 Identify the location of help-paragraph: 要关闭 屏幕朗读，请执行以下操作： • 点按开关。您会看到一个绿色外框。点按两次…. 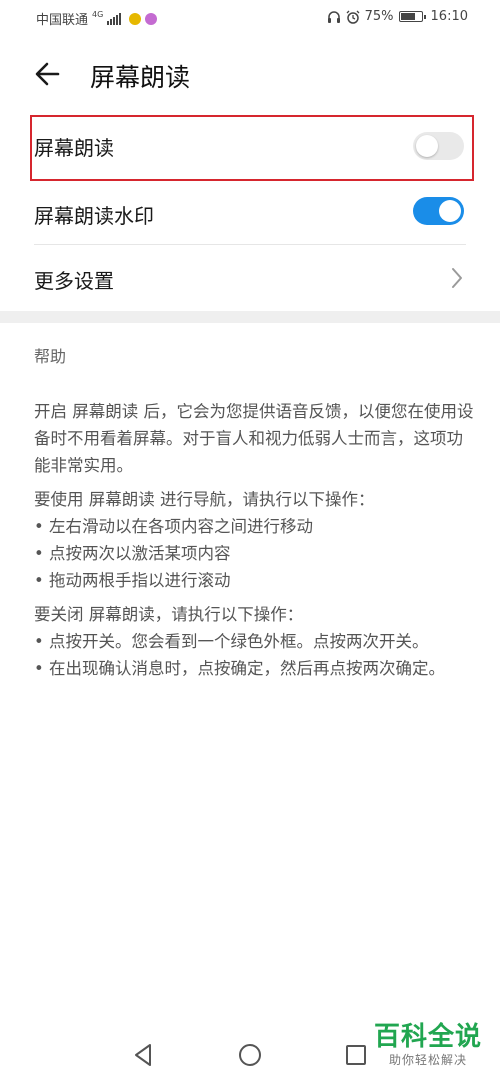
(239, 641).